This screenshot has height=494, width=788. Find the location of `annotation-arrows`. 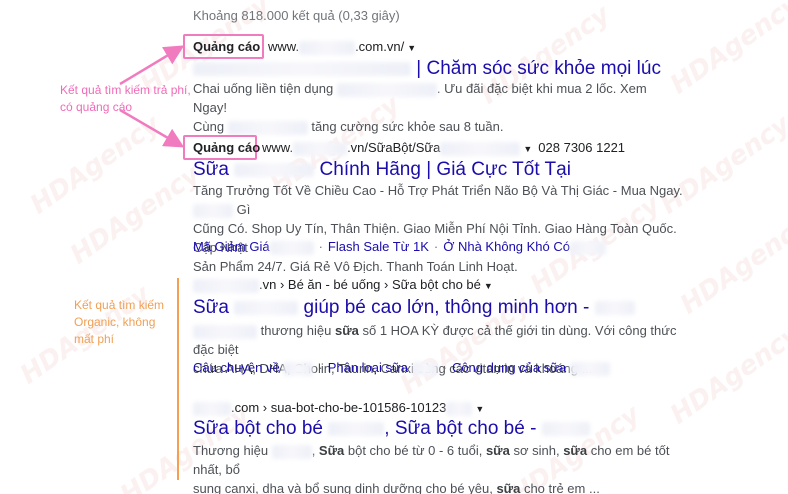

annotation-arrows is located at coordinates (152, 96).